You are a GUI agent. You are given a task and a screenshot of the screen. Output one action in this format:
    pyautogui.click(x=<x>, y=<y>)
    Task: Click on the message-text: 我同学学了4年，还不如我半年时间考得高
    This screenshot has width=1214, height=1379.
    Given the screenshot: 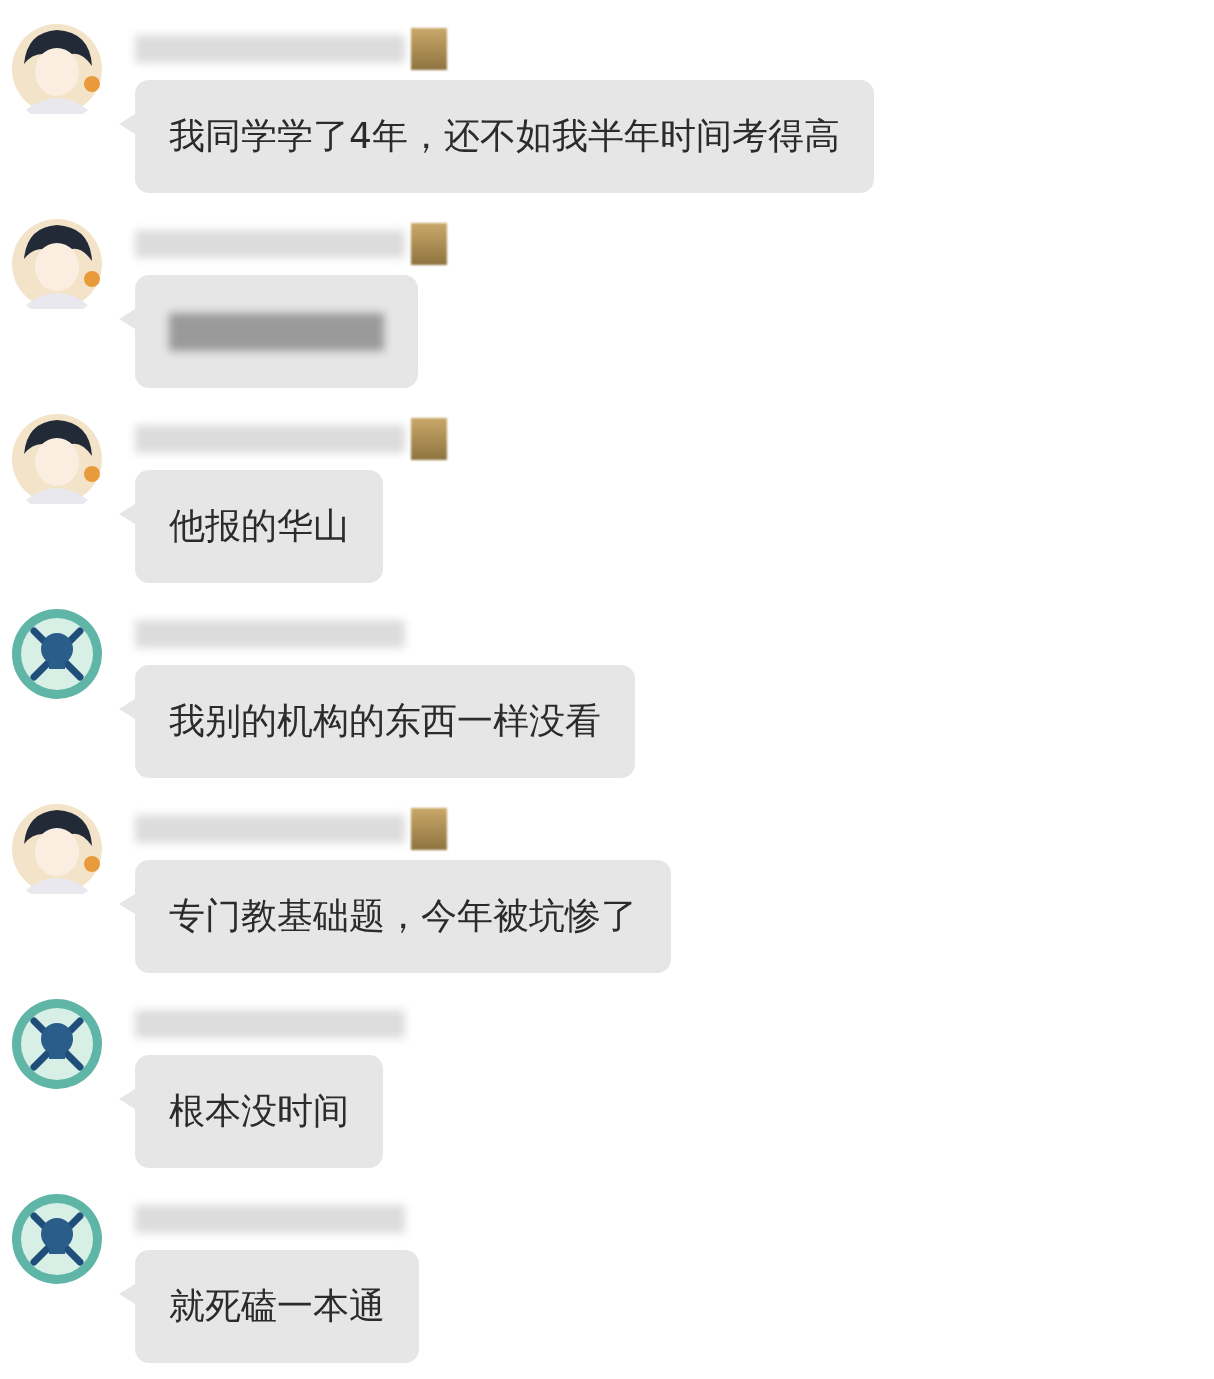 What is the action you would take?
    pyautogui.click(x=504, y=136)
    